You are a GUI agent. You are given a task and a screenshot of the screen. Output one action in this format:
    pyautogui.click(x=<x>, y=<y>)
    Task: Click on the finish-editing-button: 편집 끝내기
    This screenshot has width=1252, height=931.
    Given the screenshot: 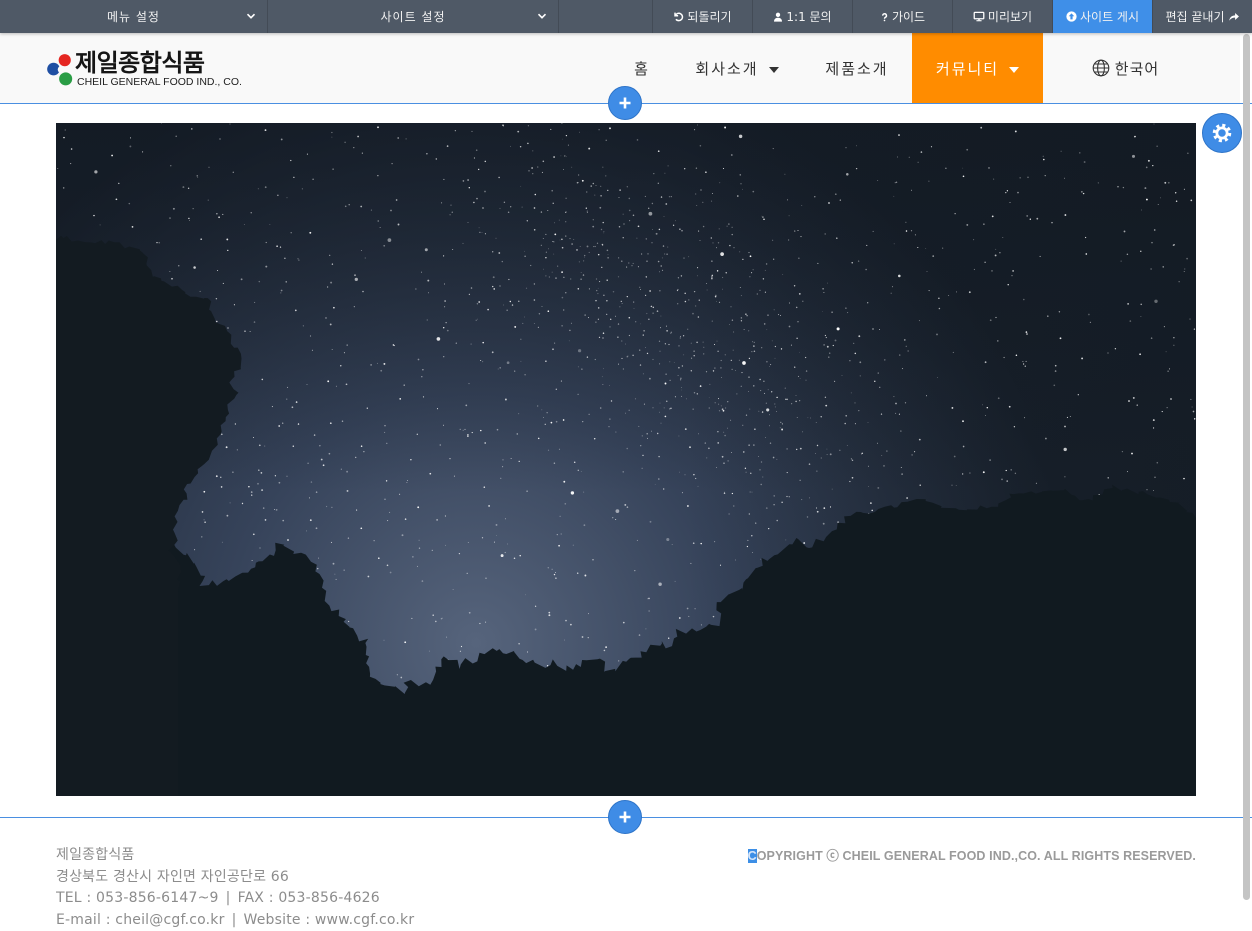 What is the action you would take?
    pyautogui.click(x=1202, y=16)
    